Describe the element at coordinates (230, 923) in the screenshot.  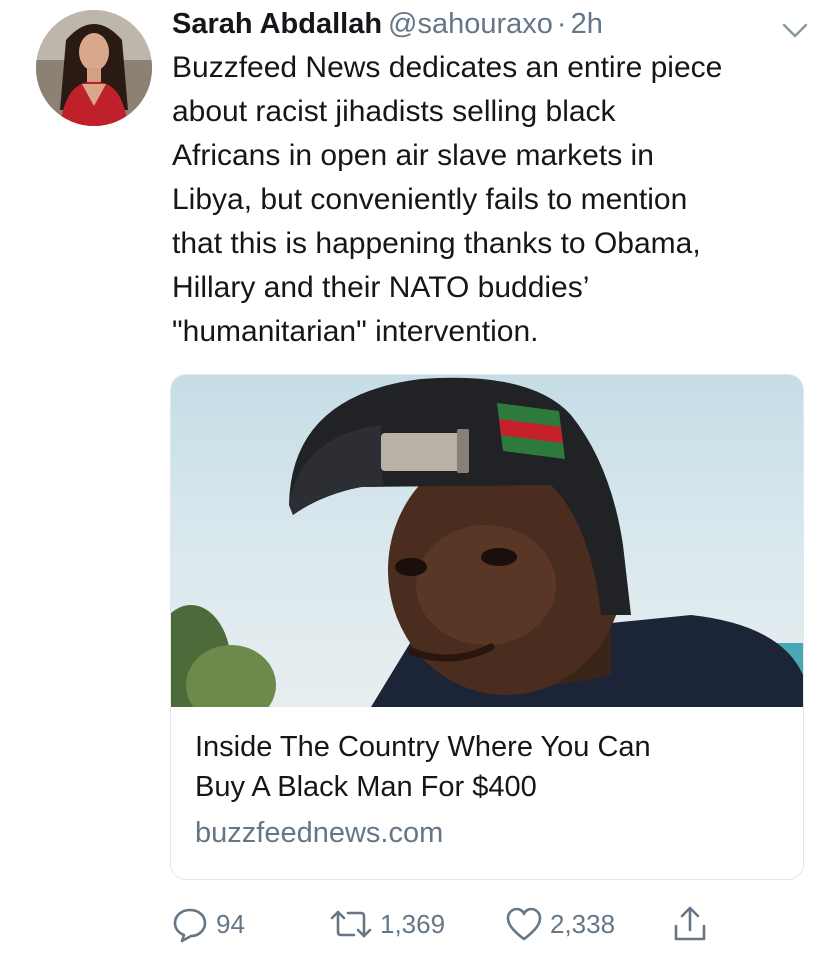
I see `reply-count: 94` at that location.